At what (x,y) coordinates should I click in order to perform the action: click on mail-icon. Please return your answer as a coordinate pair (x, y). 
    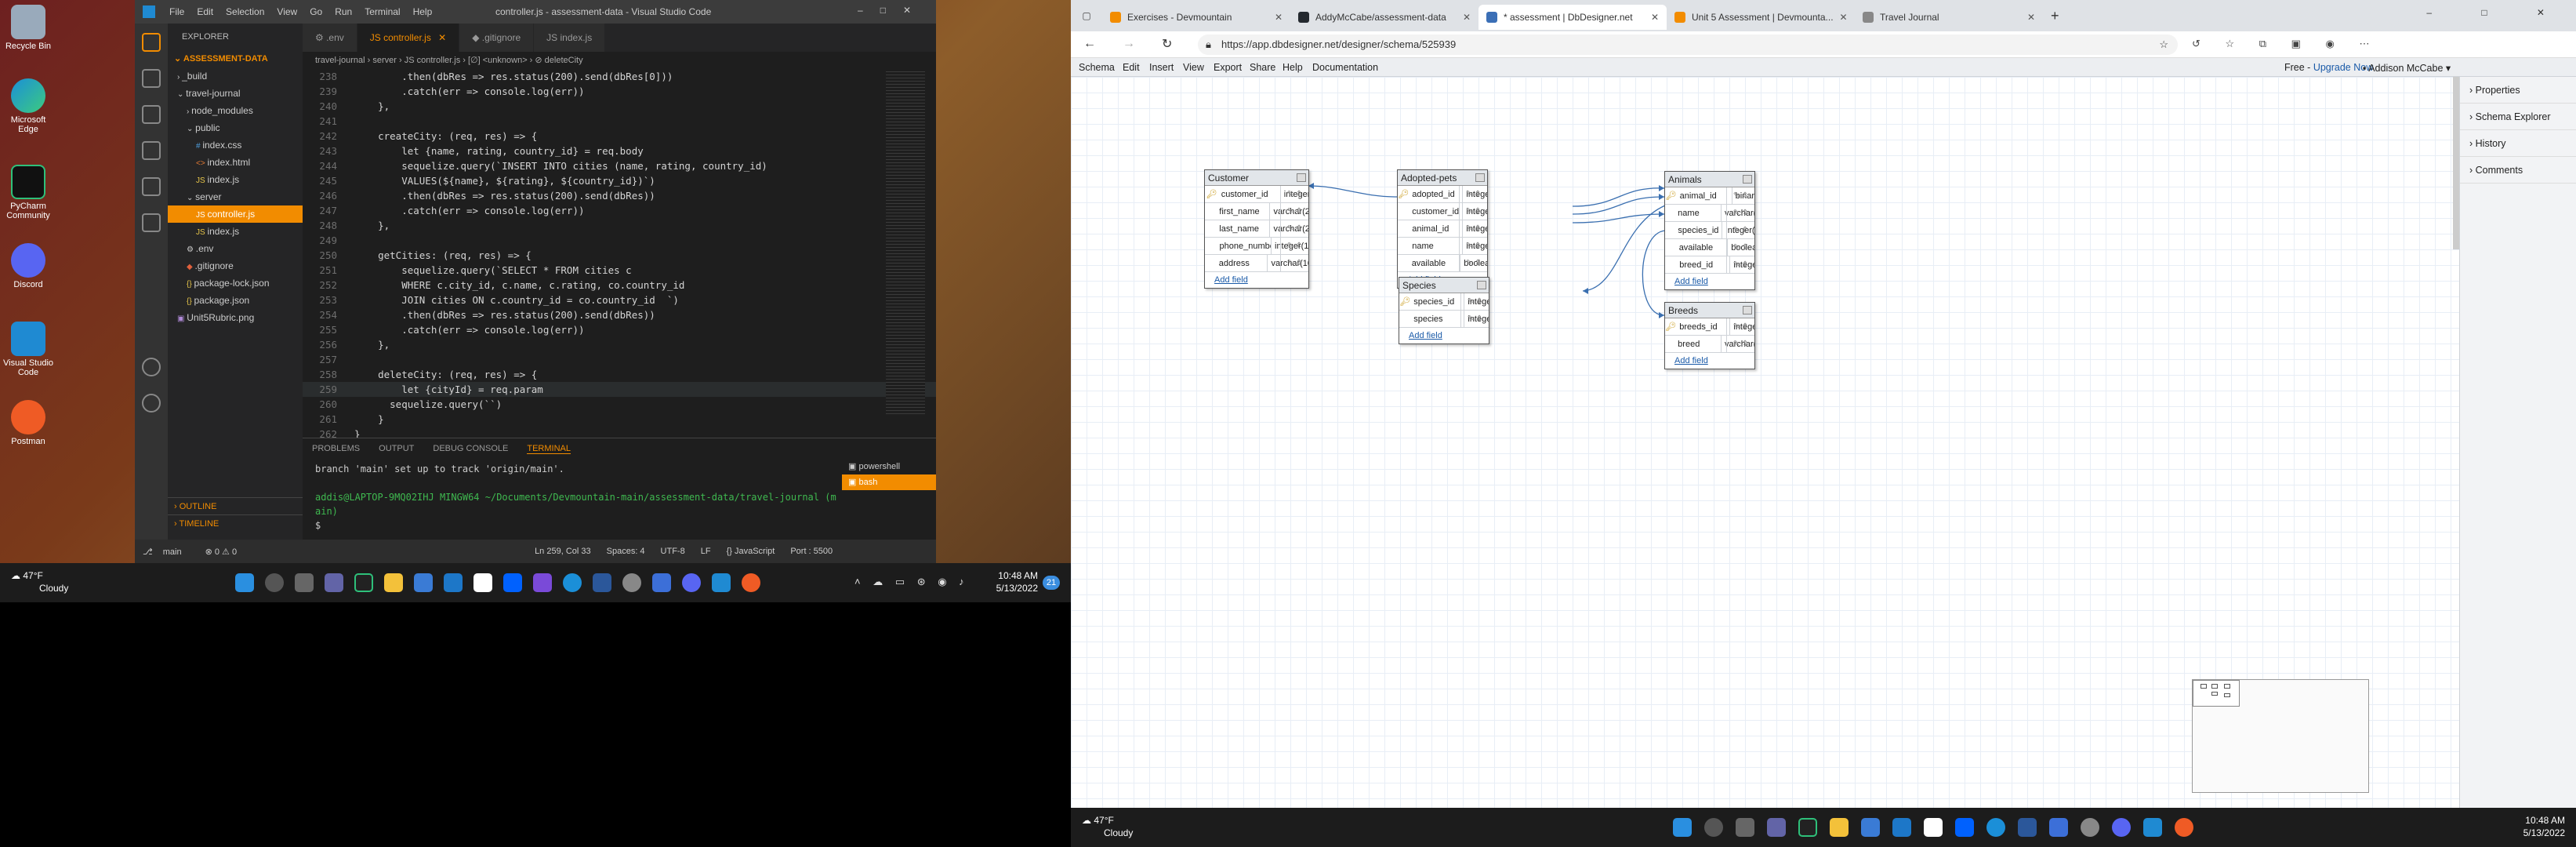
    Looking at the image, I should click on (1902, 827).